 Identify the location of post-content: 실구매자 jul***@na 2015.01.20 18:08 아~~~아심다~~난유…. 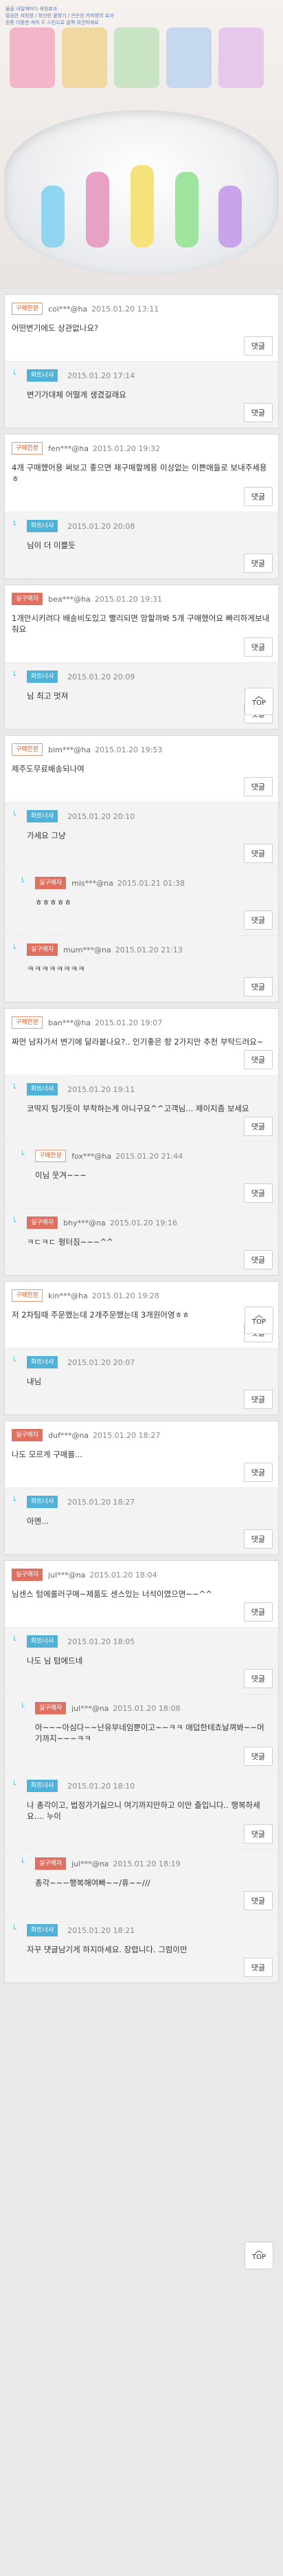
(153, 1722).